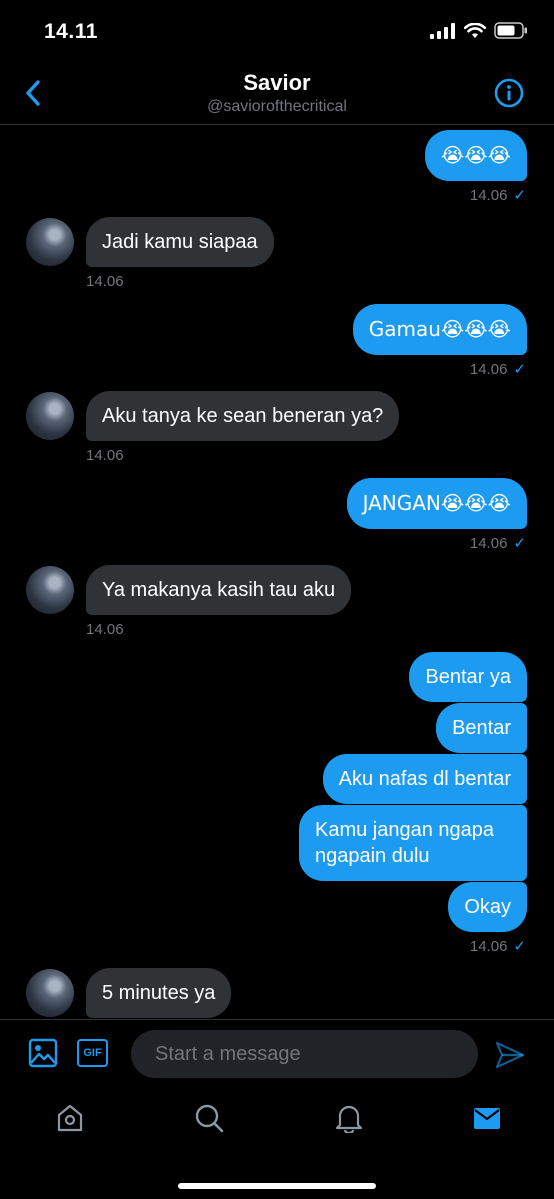  Describe the element at coordinates (510, 1055) in the screenshot. I see `send-icon` at that location.